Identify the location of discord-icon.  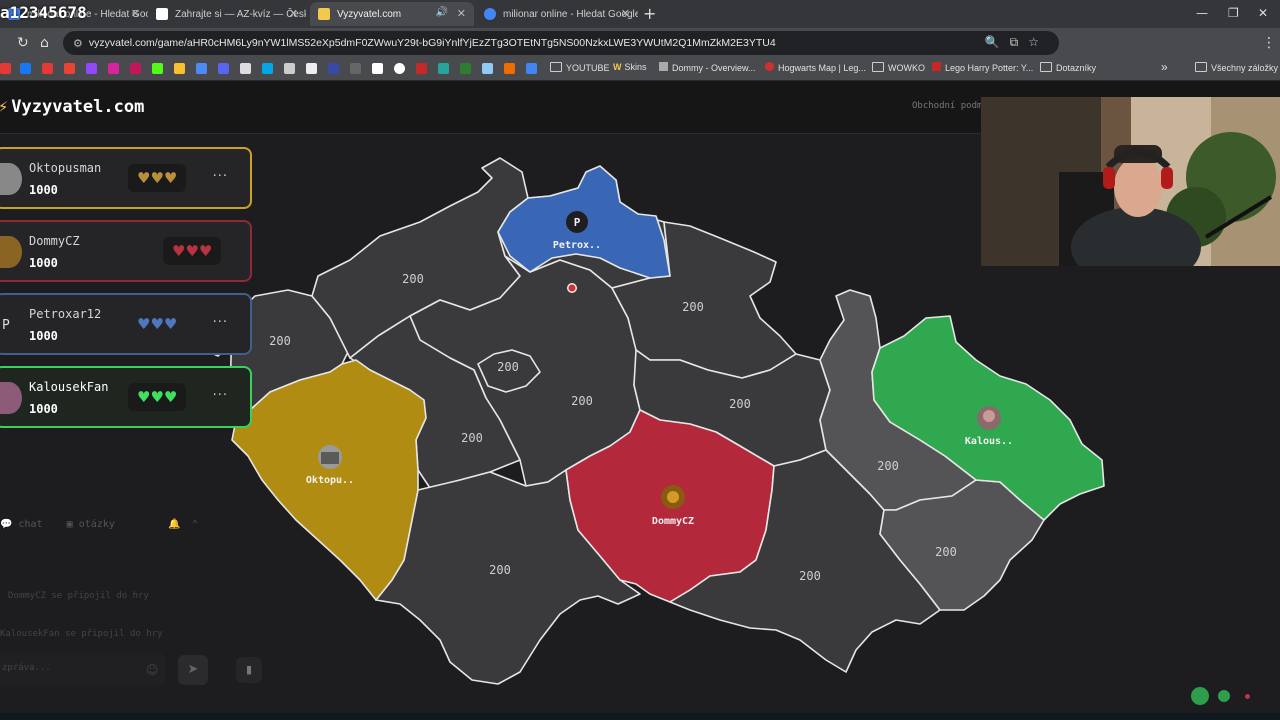
(223, 68).